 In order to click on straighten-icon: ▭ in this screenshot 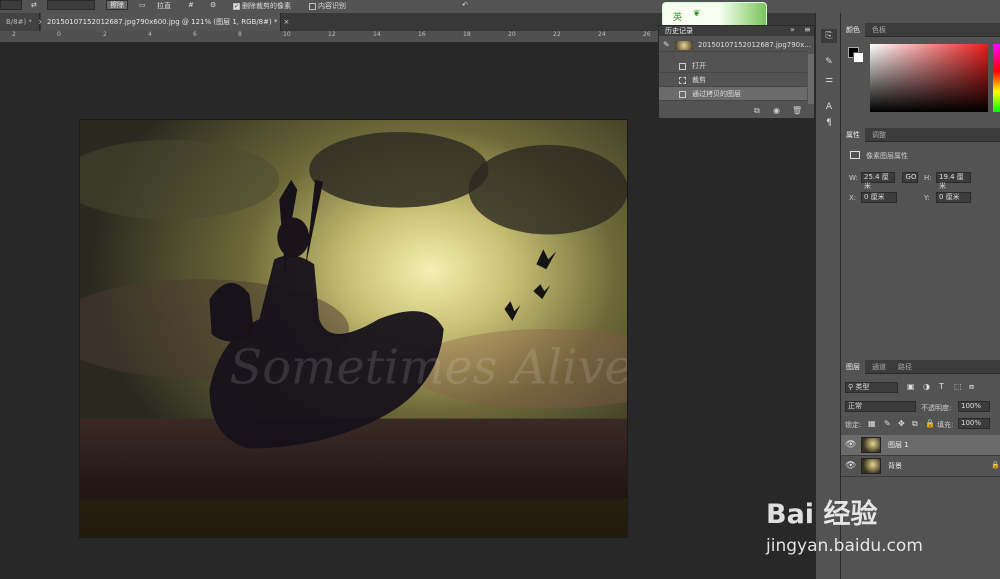, I will do `click(142, 5)`.